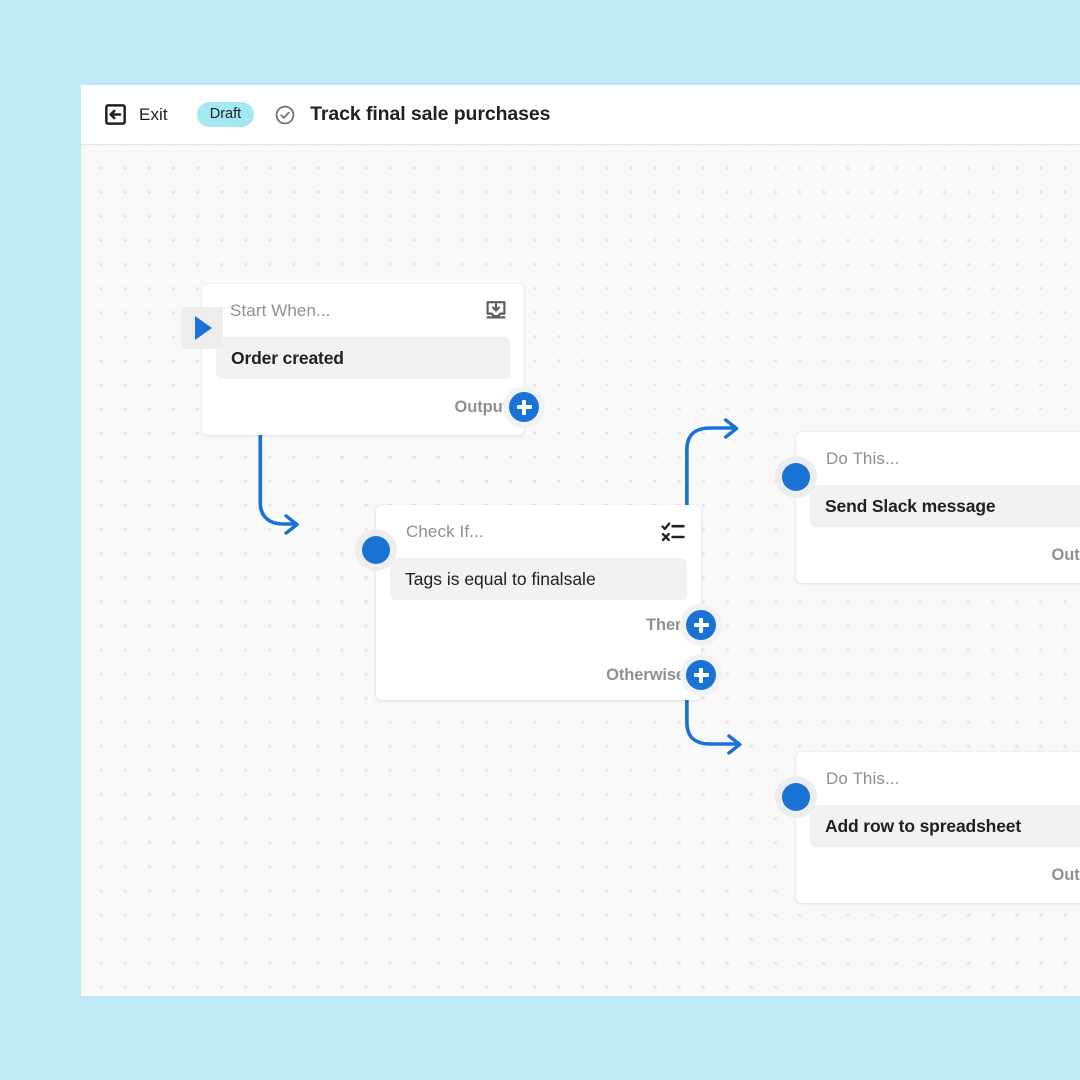 The image size is (1080, 1080). What do you see at coordinates (153, 114) in the screenshot?
I see `exit-label: Exit` at bounding box center [153, 114].